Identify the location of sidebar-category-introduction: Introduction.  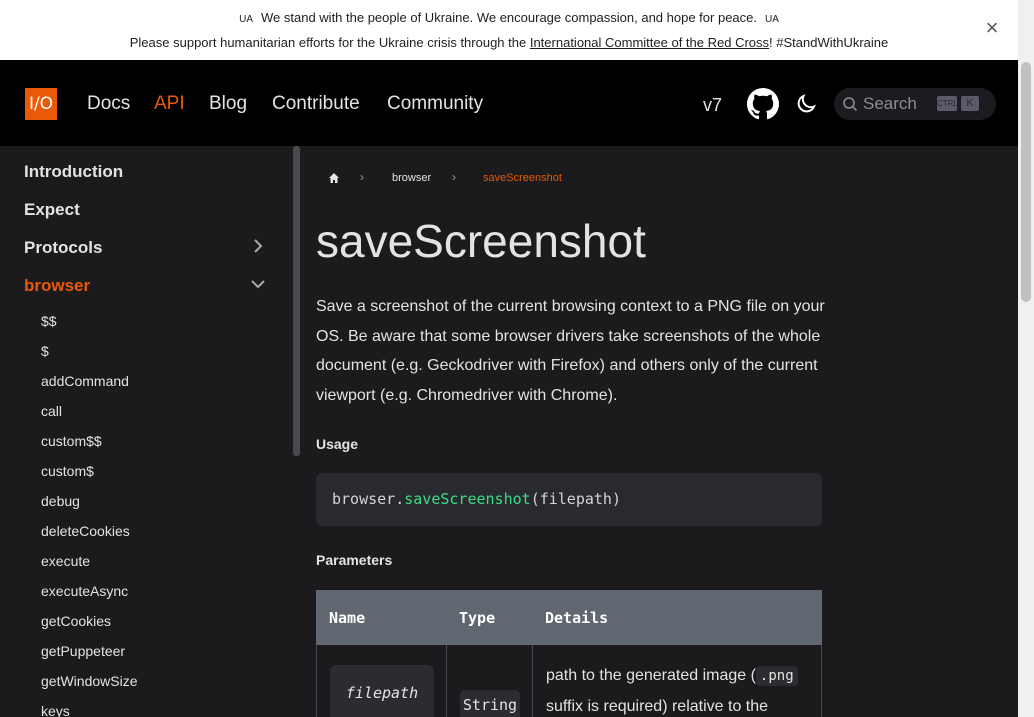
(73, 172).